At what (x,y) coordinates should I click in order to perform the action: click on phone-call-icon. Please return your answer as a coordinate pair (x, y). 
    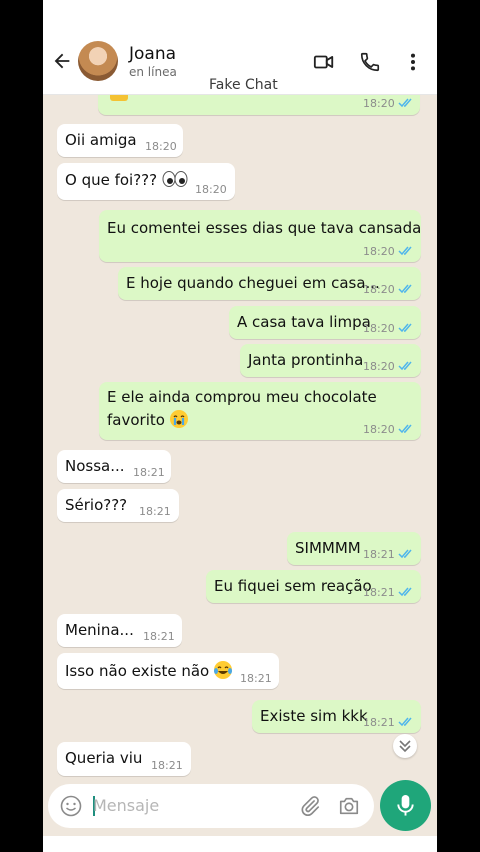
    Looking at the image, I should click on (370, 62).